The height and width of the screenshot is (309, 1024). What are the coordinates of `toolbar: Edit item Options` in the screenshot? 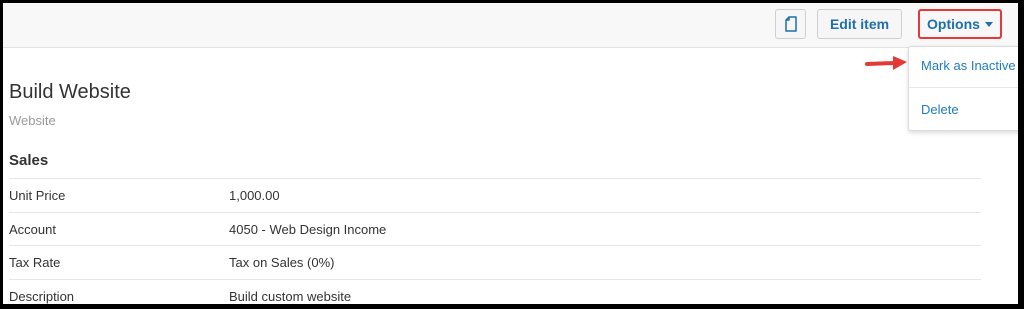 It's located at (510, 25).